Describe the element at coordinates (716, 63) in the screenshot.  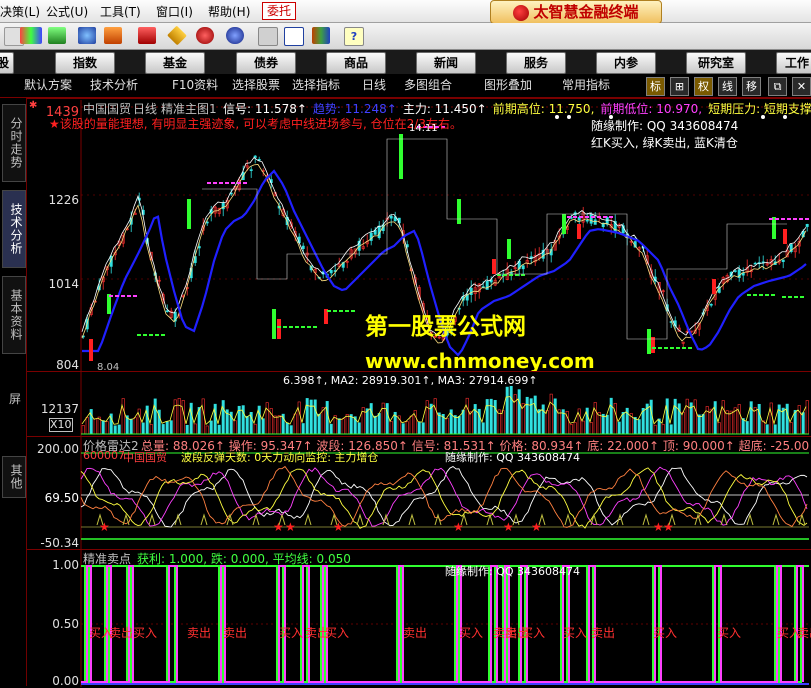
I see `nav-research: 研究室` at that location.